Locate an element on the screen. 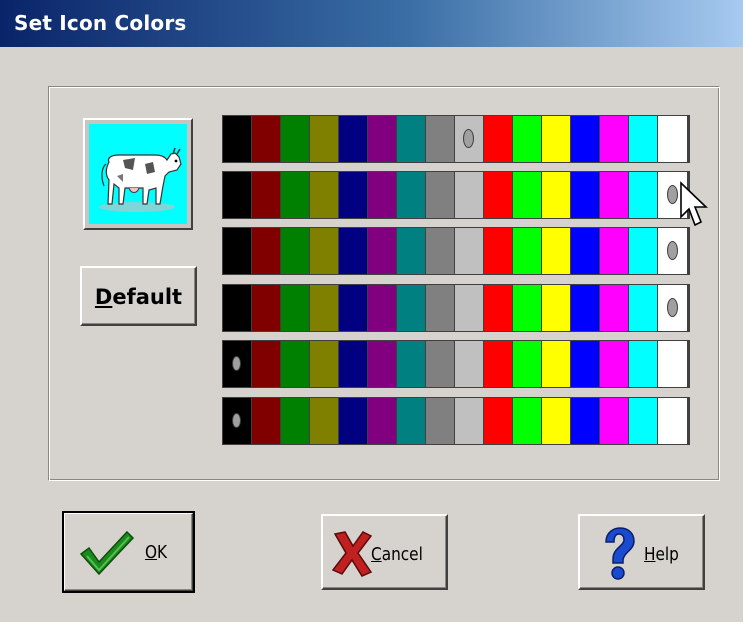 This screenshot has width=745, height=624. icon-preview-button is located at coordinates (138, 174).